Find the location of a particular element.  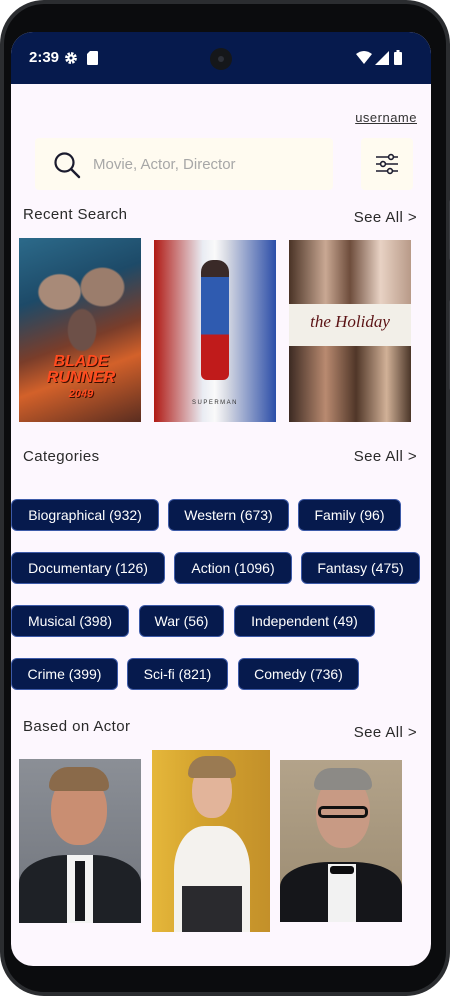

categories-see-all: See All > is located at coordinates (385, 456).